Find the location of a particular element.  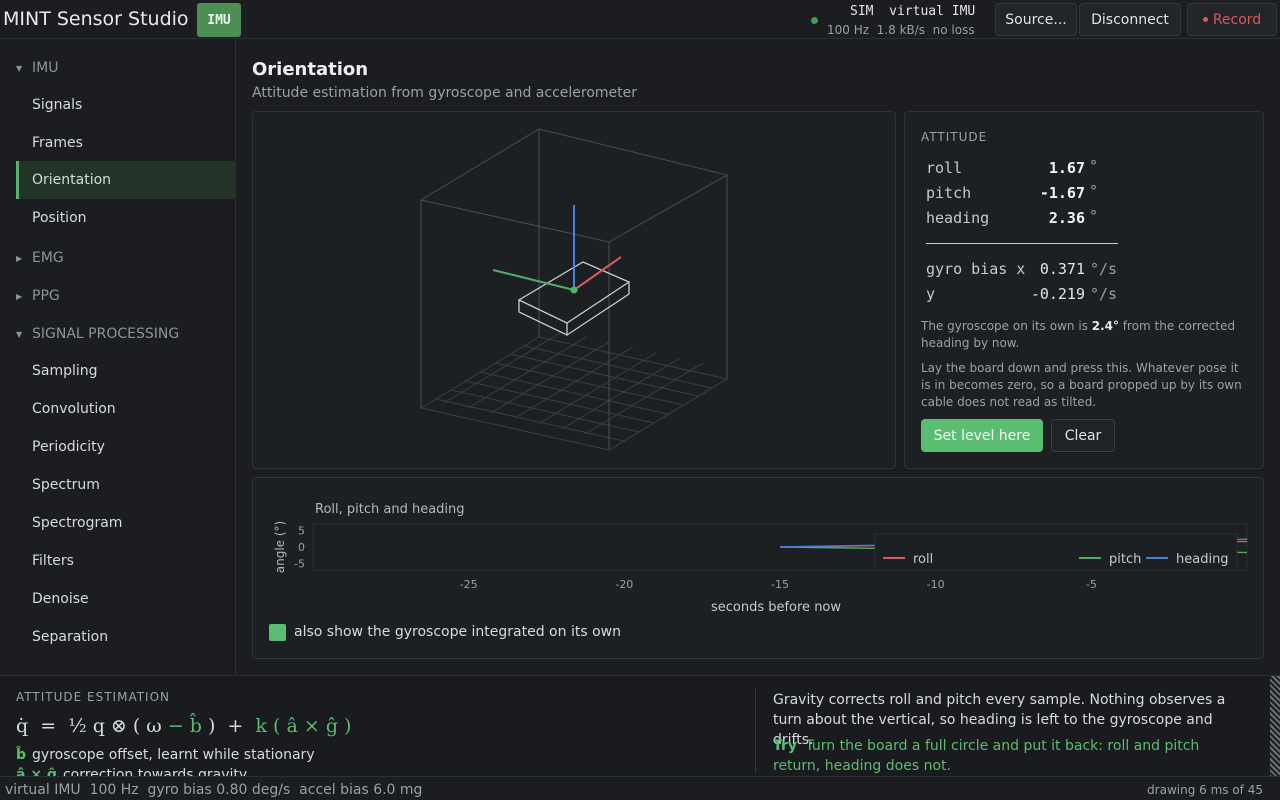

sidebar-item-spectrum: Spectrum is located at coordinates (125, 485).